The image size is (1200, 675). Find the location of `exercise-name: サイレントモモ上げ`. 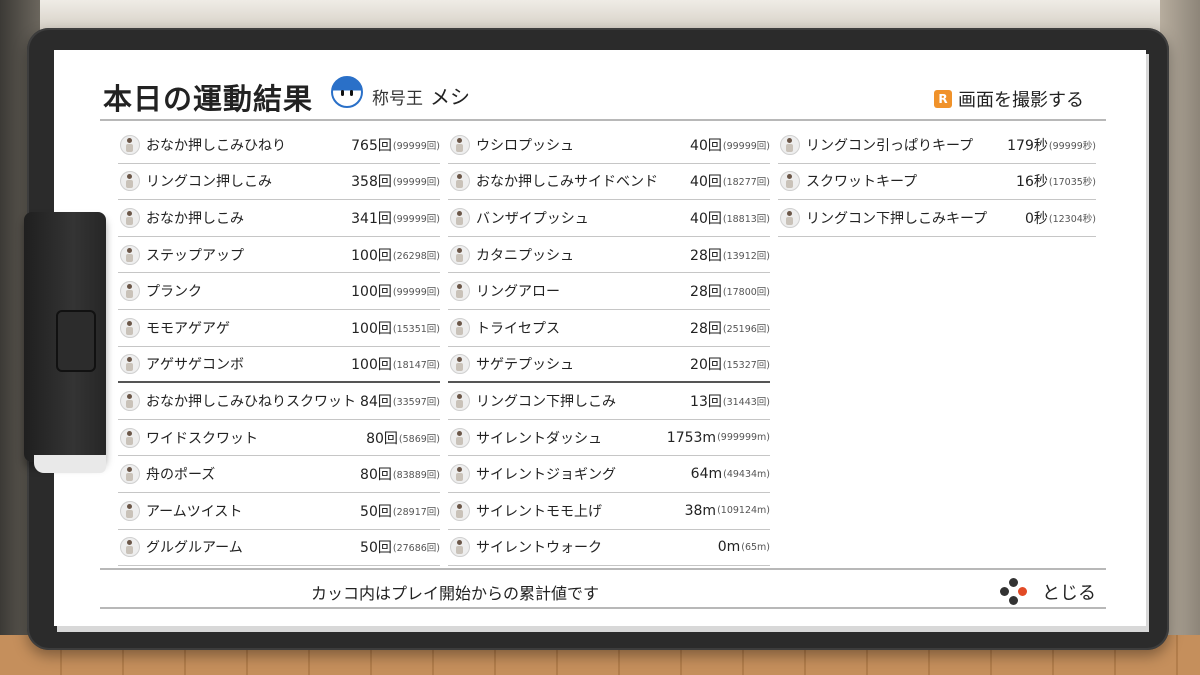

exercise-name: サイレントモモ上げ is located at coordinates (539, 511).